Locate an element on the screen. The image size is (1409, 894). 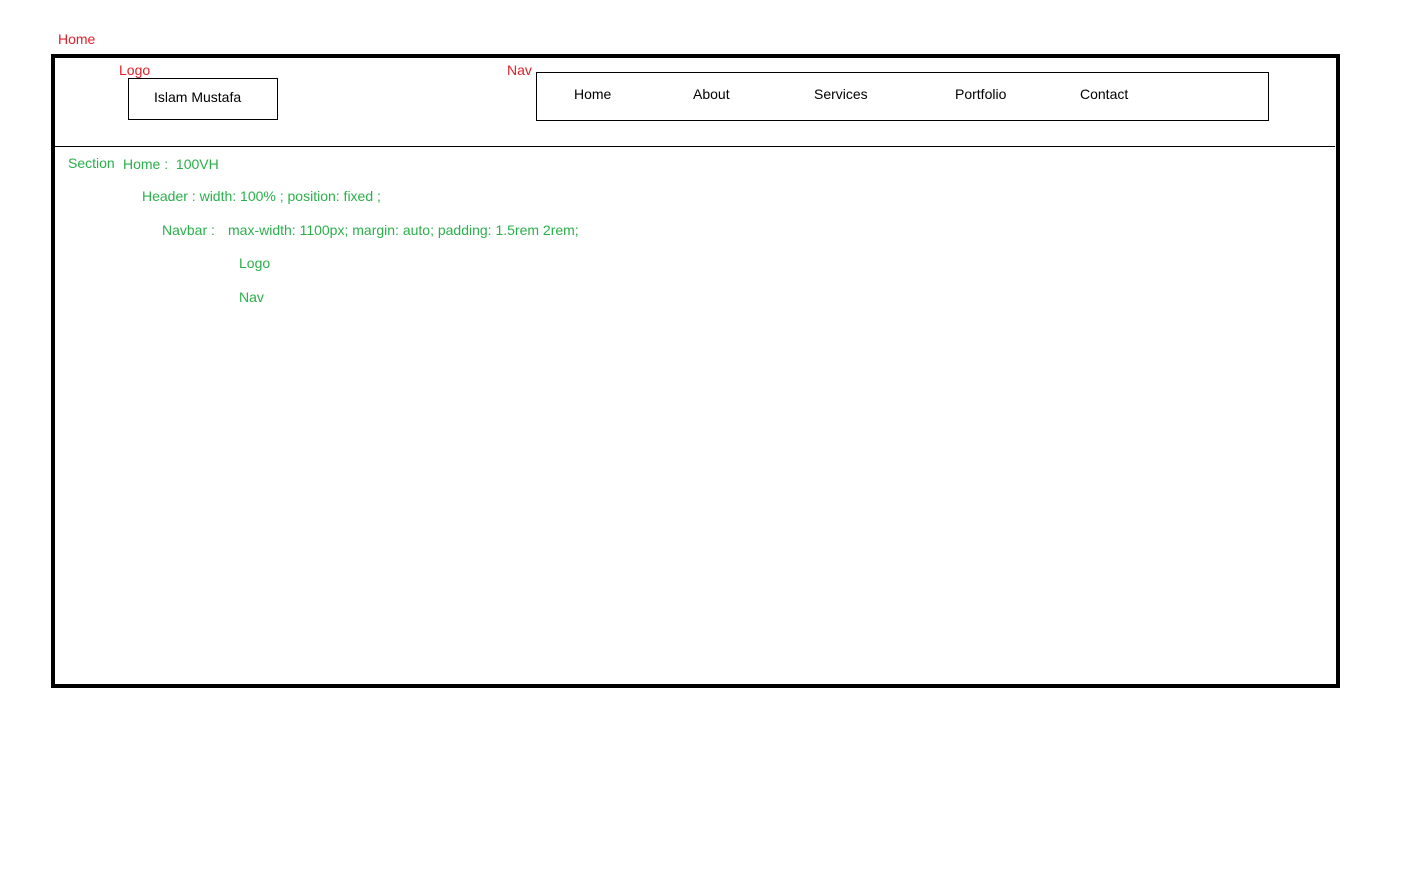
nav-annotation: Nav is located at coordinates (519, 70).